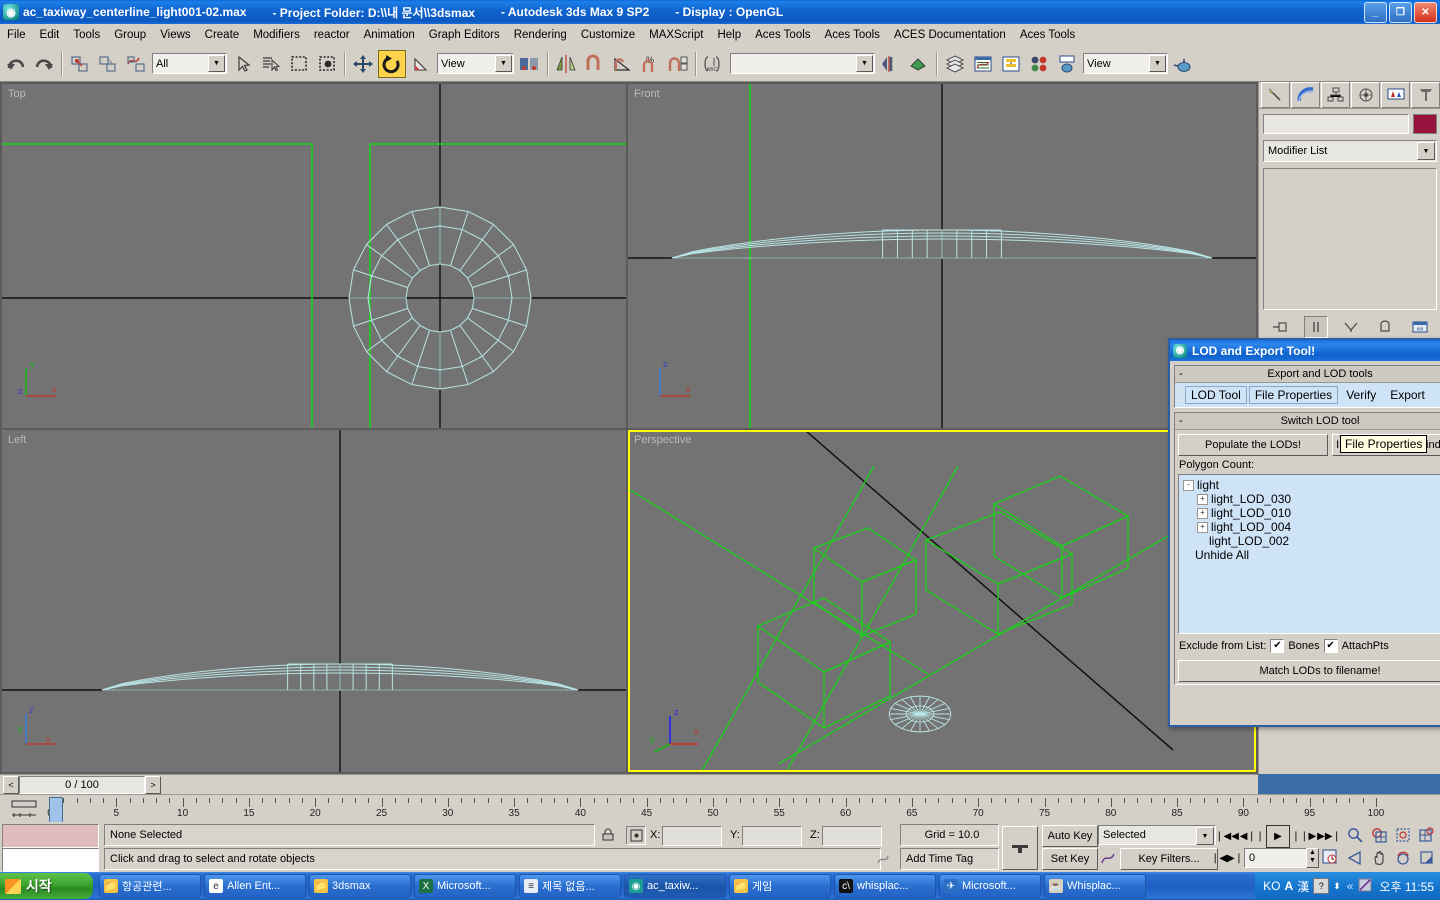 The height and width of the screenshot is (900, 1440). What do you see at coordinates (1425, 95) in the screenshot?
I see `utilities-tab` at bounding box center [1425, 95].